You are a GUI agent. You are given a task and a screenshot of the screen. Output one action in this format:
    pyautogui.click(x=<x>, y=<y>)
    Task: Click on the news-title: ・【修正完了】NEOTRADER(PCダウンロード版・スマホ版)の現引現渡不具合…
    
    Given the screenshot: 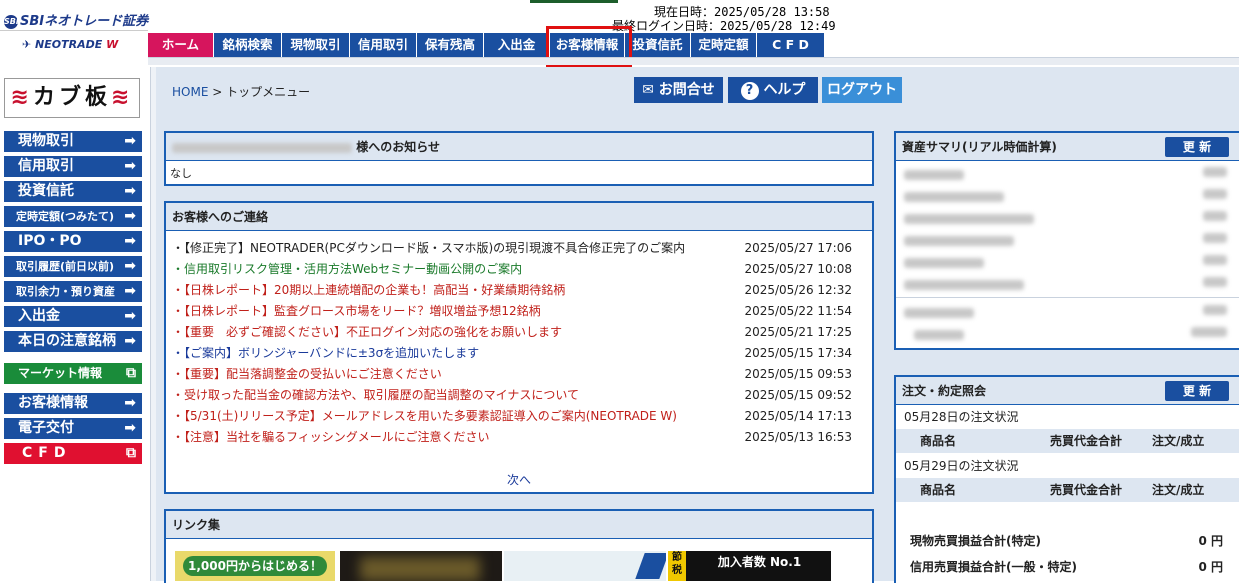 What is the action you would take?
    pyautogui.click(x=452, y=248)
    